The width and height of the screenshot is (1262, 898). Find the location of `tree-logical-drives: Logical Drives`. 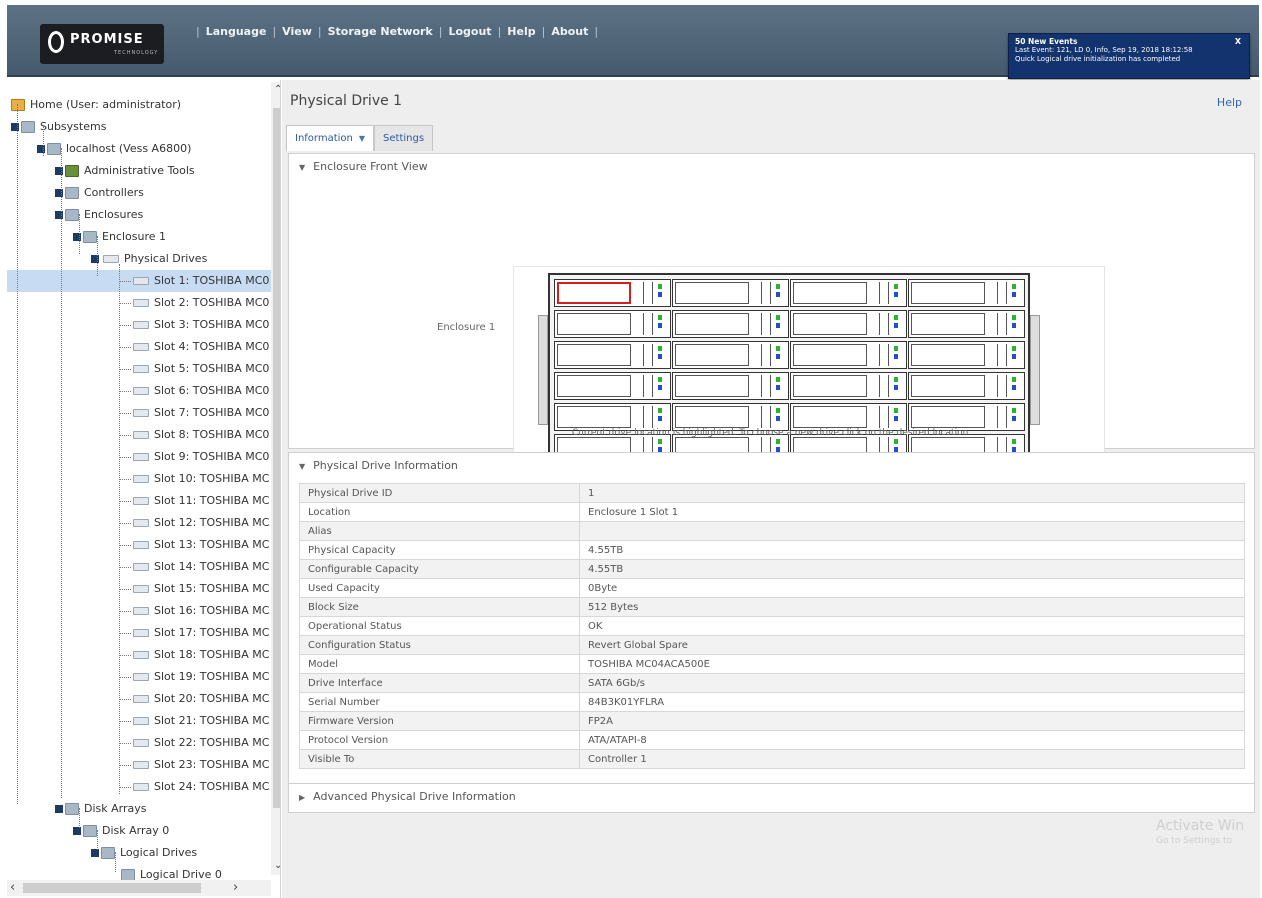

tree-logical-drives: Logical Drives is located at coordinates (144, 853).